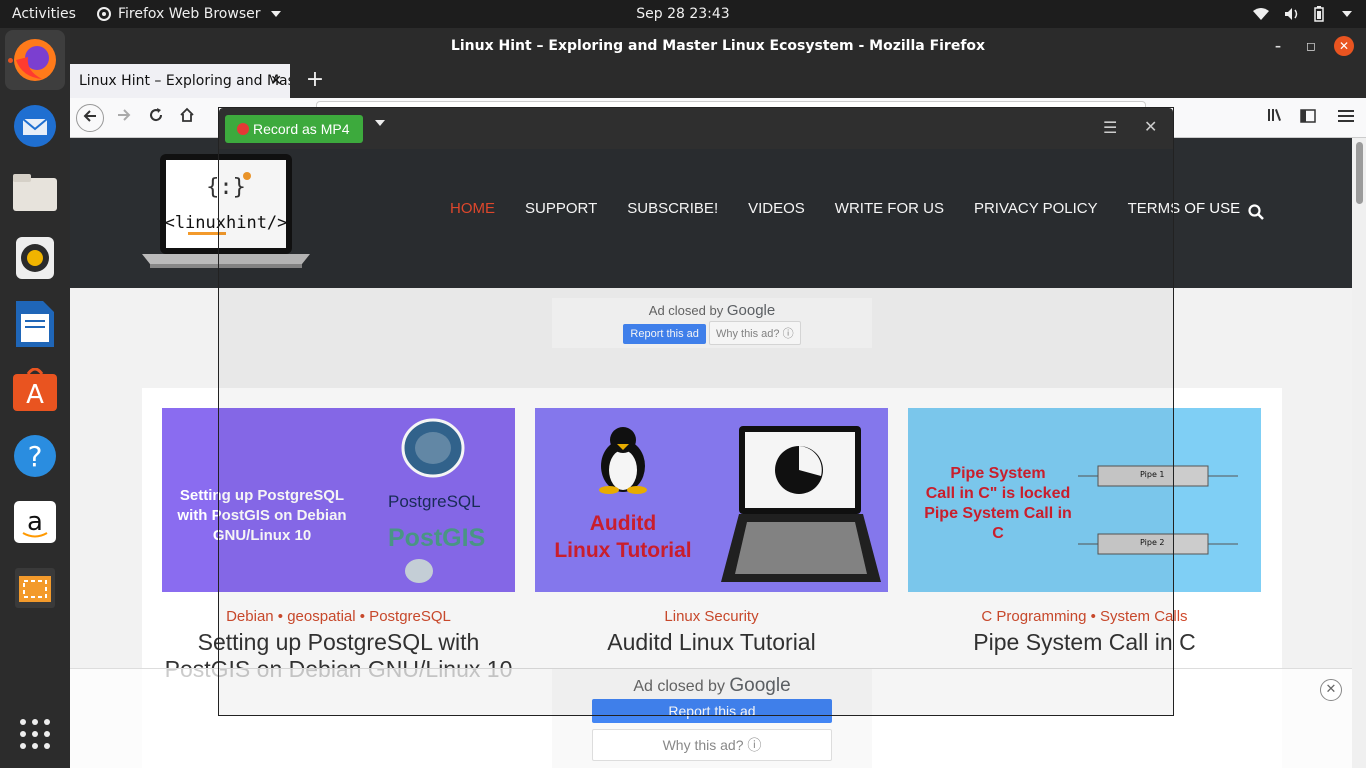 The width and height of the screenshot is (1366, 768). I want to click on dock-firefox, so click(35, 60).